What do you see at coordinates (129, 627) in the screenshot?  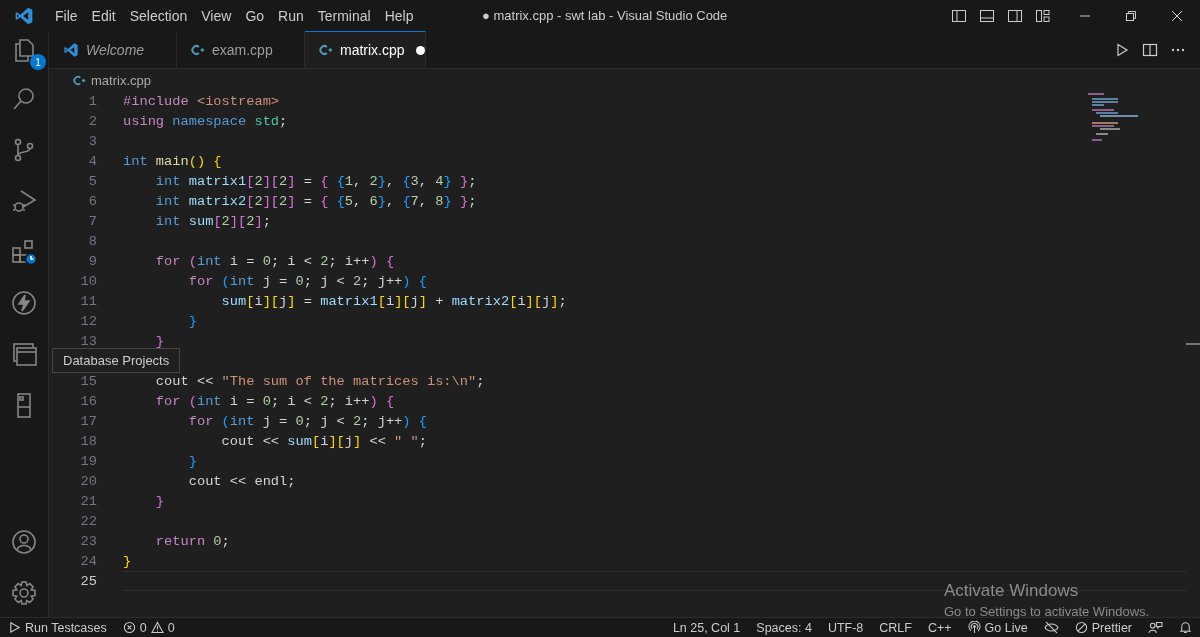 I see `error-icon` at bounding box center [129, 627].